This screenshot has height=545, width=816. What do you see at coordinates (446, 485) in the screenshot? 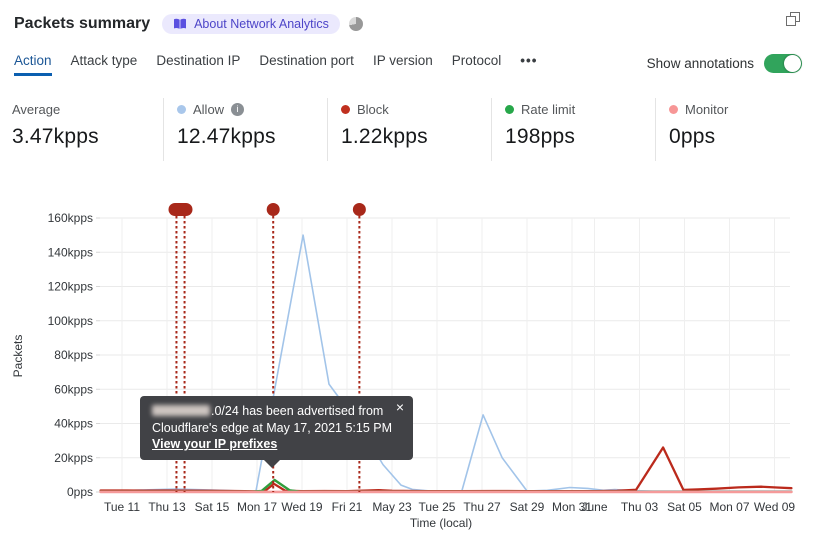
I see `series-line-rate-limit` at bounding box center [446, 485].